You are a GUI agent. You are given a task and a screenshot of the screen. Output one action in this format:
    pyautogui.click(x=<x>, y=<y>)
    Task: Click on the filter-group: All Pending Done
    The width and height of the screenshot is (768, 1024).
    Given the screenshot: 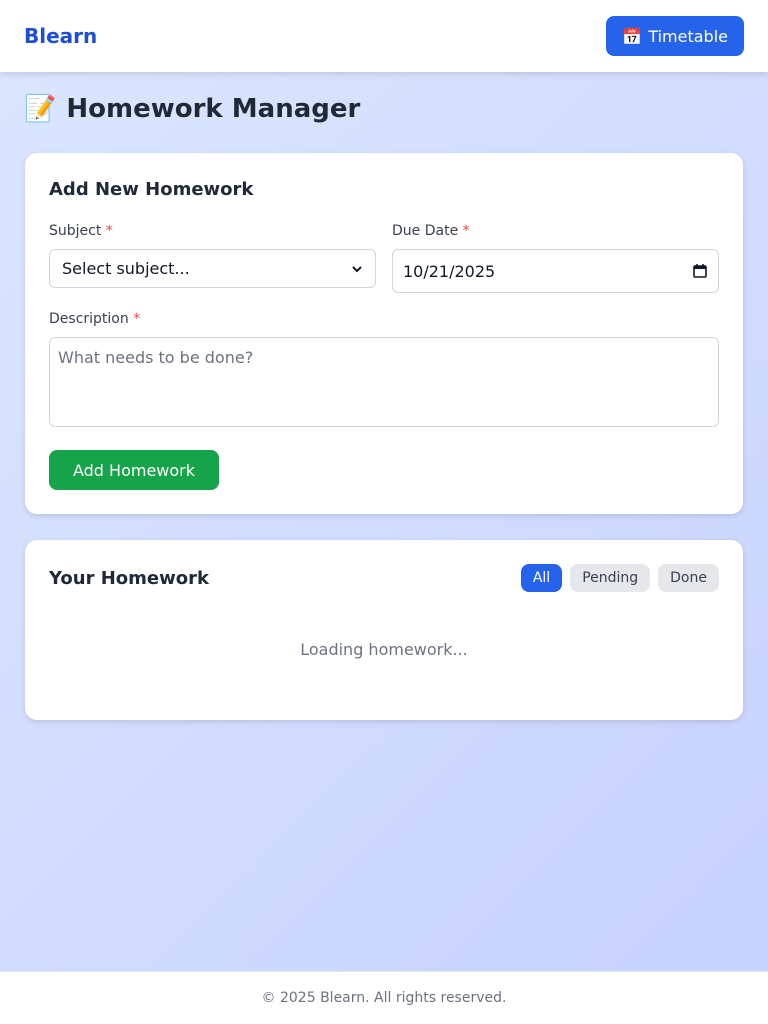 What is the action you would take?
    pyautogui.click(x=619, y=578)
    